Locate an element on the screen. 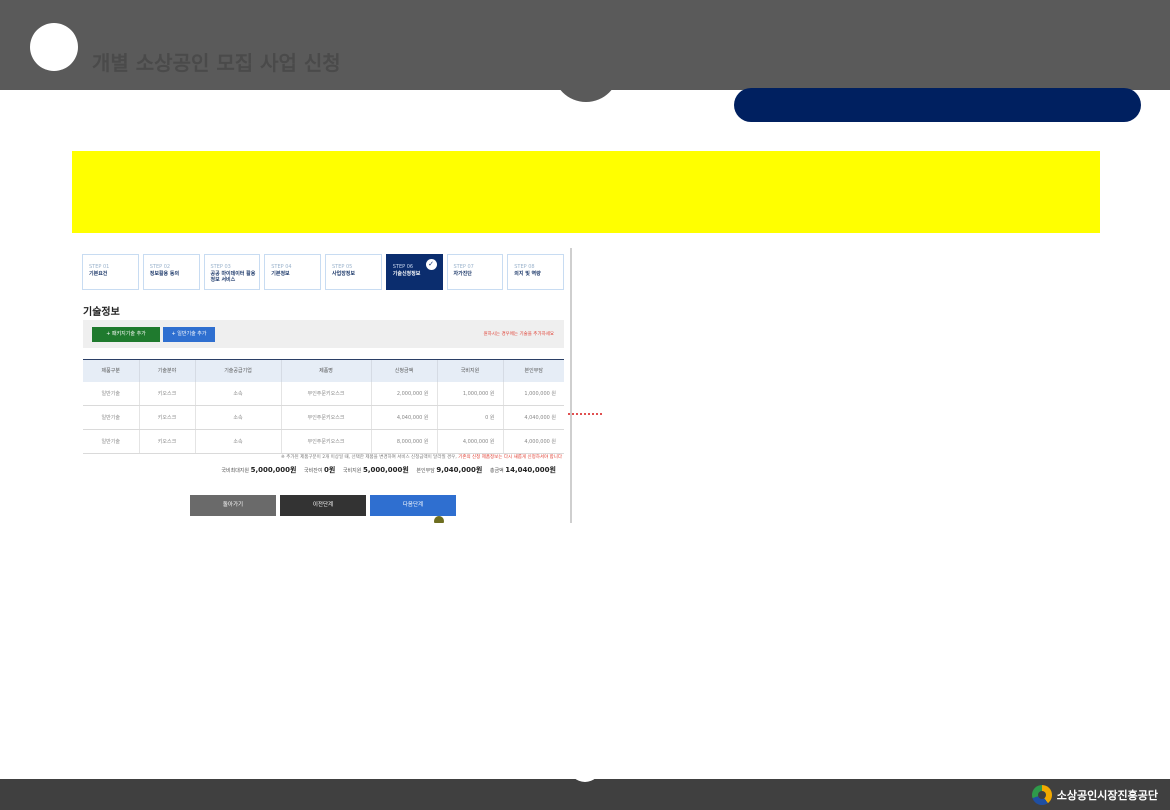  step-name: 기술신청정보 is located at coordinates (406, 274).